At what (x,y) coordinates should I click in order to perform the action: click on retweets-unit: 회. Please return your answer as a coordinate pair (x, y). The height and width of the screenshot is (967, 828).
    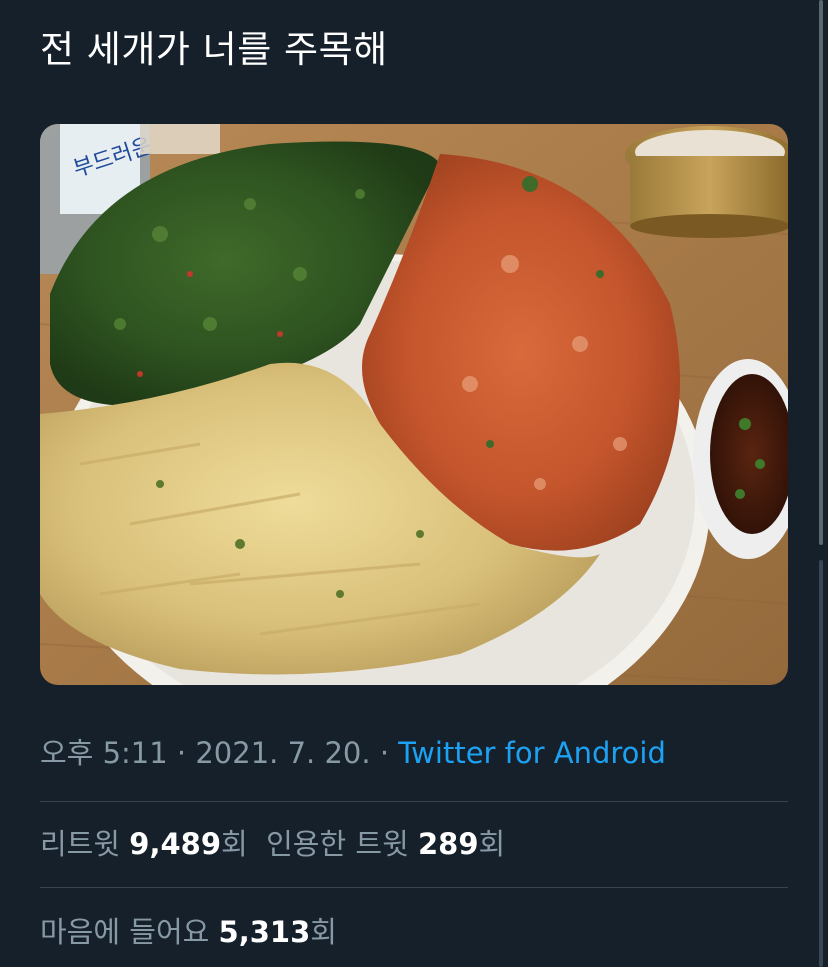
    Looking at the image, I should click on (234, 844).